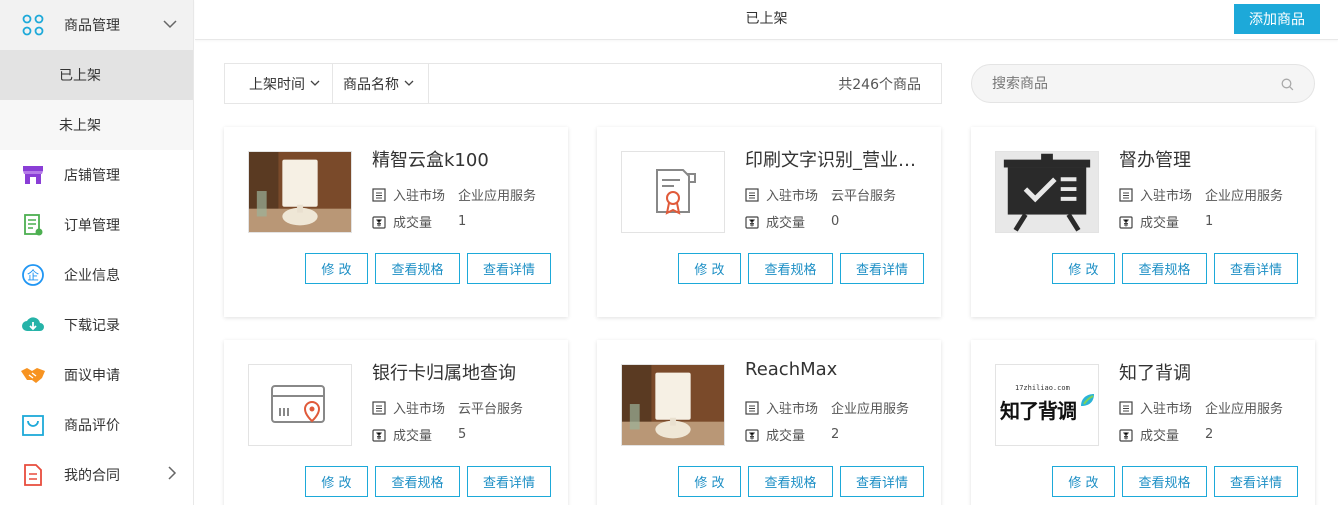 Image resolution: width=1338 pixels, height=505 pixels. What do you see at coordinates (1277, 19) in the screenshot?
I see `add-product-button: 添加商品` at bounding box center [1277, 19].